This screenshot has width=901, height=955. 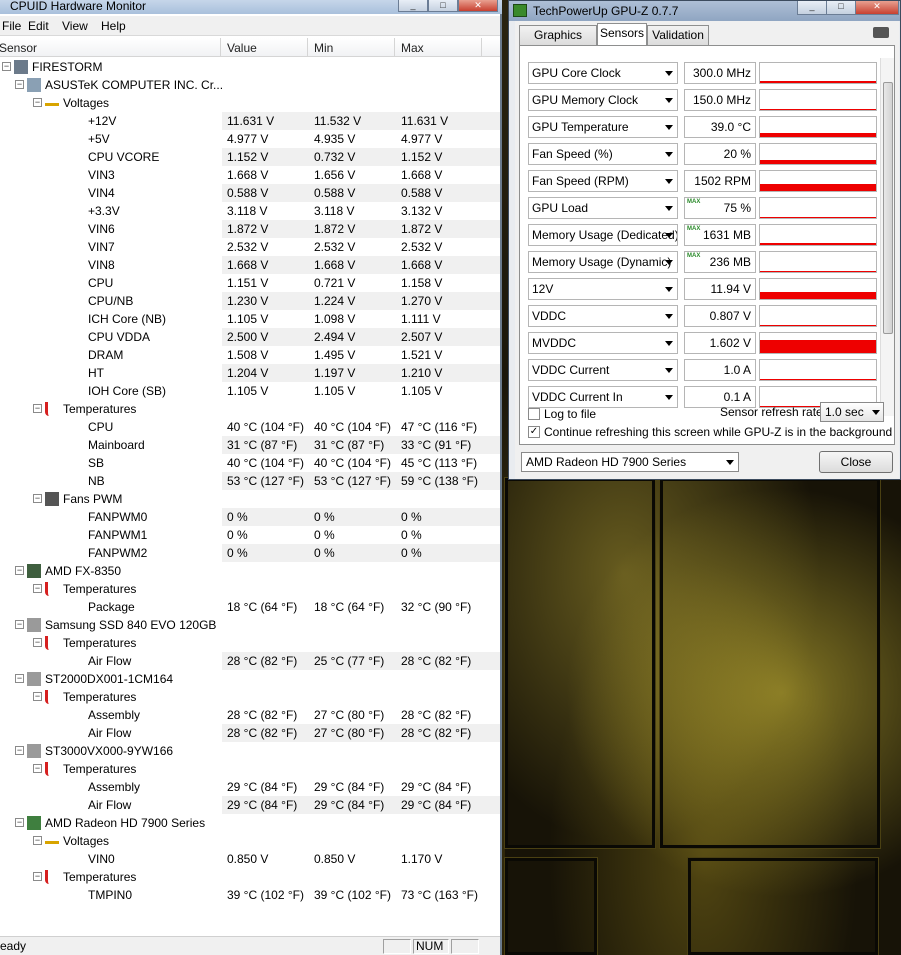 I want to click on device-row: − Samsung SSD 840 EVO 120GB, so click(x=250, y=625).